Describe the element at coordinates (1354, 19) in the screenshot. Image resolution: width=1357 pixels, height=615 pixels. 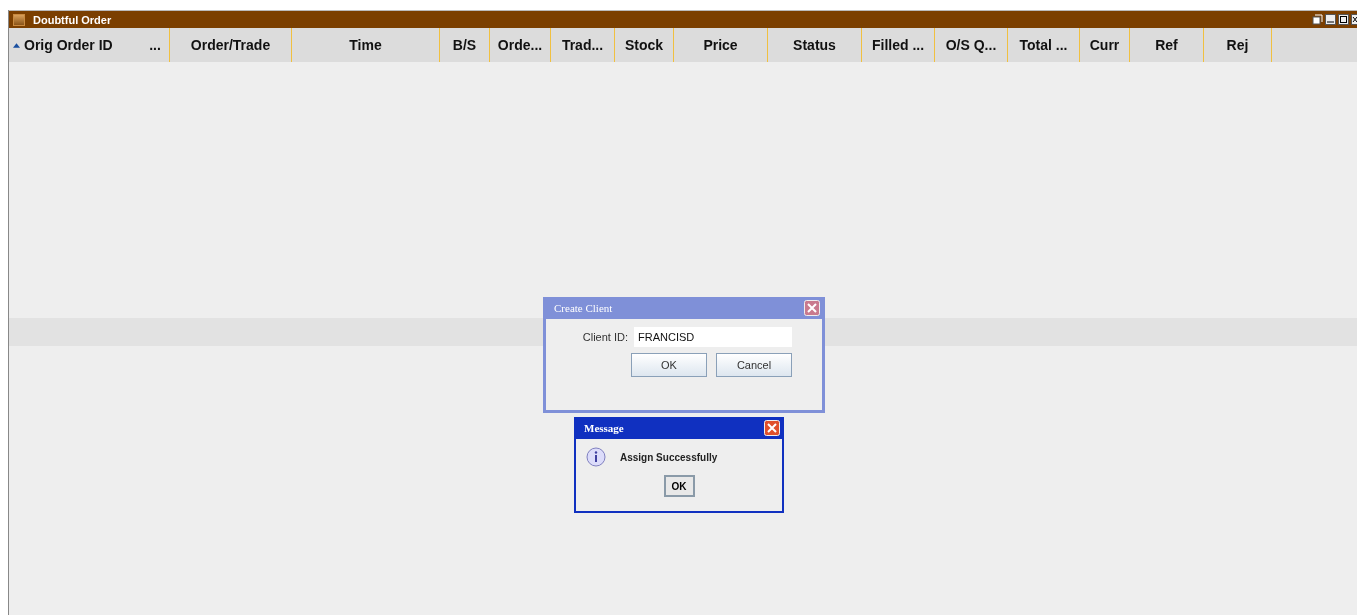
I see `close-icon` at that location.